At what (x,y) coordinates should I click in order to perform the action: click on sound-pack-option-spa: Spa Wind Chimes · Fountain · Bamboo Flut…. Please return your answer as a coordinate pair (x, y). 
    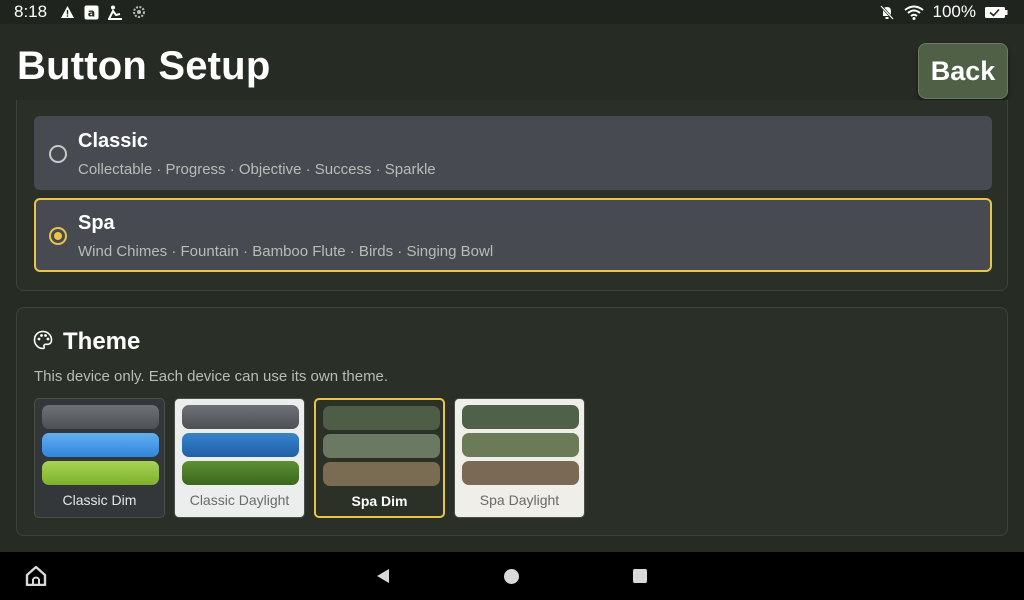
    Looking at the image, I should click on (513, 235).